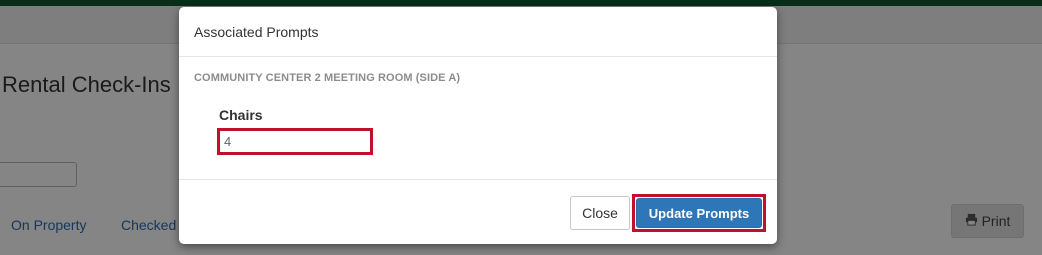 The image size is (1042, 255). What do you see at coordinates (327, 78) in the screenshot?
I see `facility-name: COMMUNITY CENTER 2 MEETING ROOM (SIDE A)` at bounding box center [327, 78].